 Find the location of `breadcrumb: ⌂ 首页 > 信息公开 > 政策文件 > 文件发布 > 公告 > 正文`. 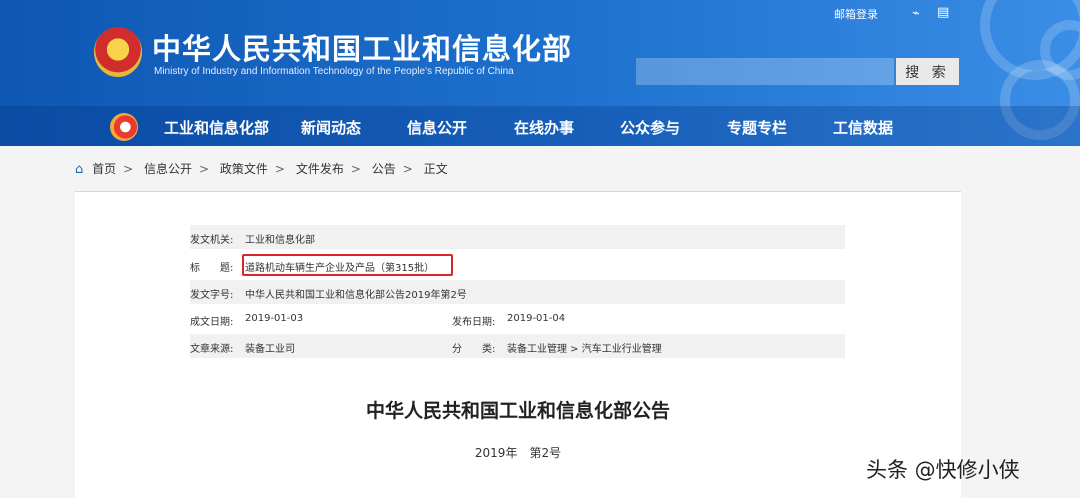

breadcrumb: ⌂ 首页 > 信息公开 > 政策文件 > 文件发布 > 公告 > 正文 is located at coordinates (261, 169).